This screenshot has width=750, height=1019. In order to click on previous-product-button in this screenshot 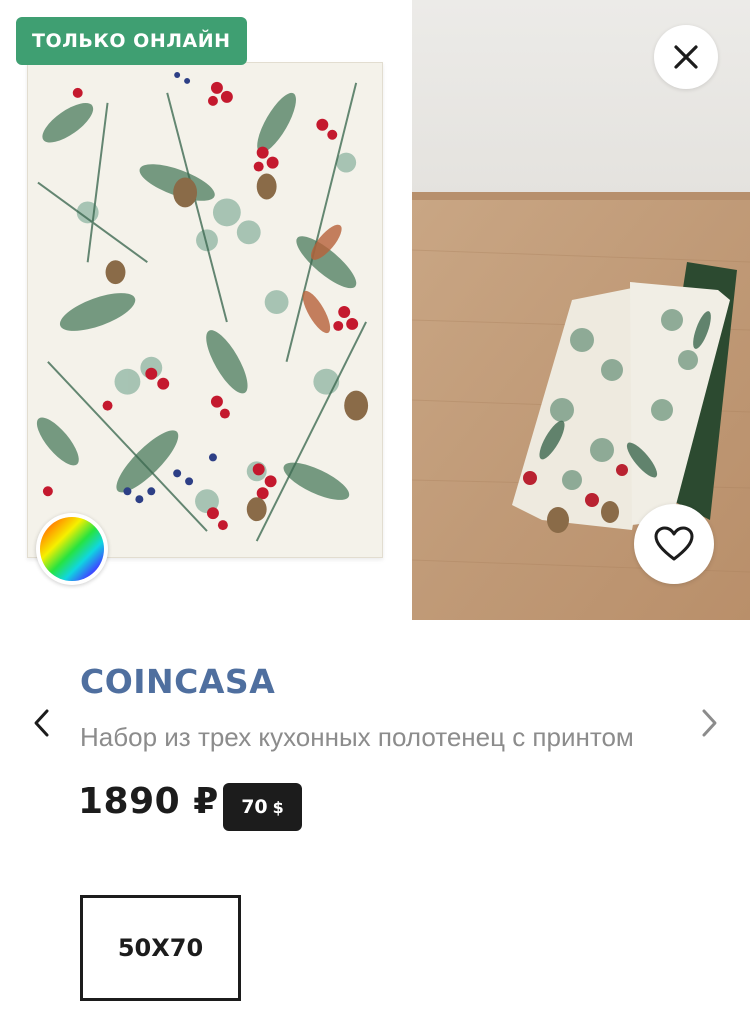, I will do `click(41, 723)`.